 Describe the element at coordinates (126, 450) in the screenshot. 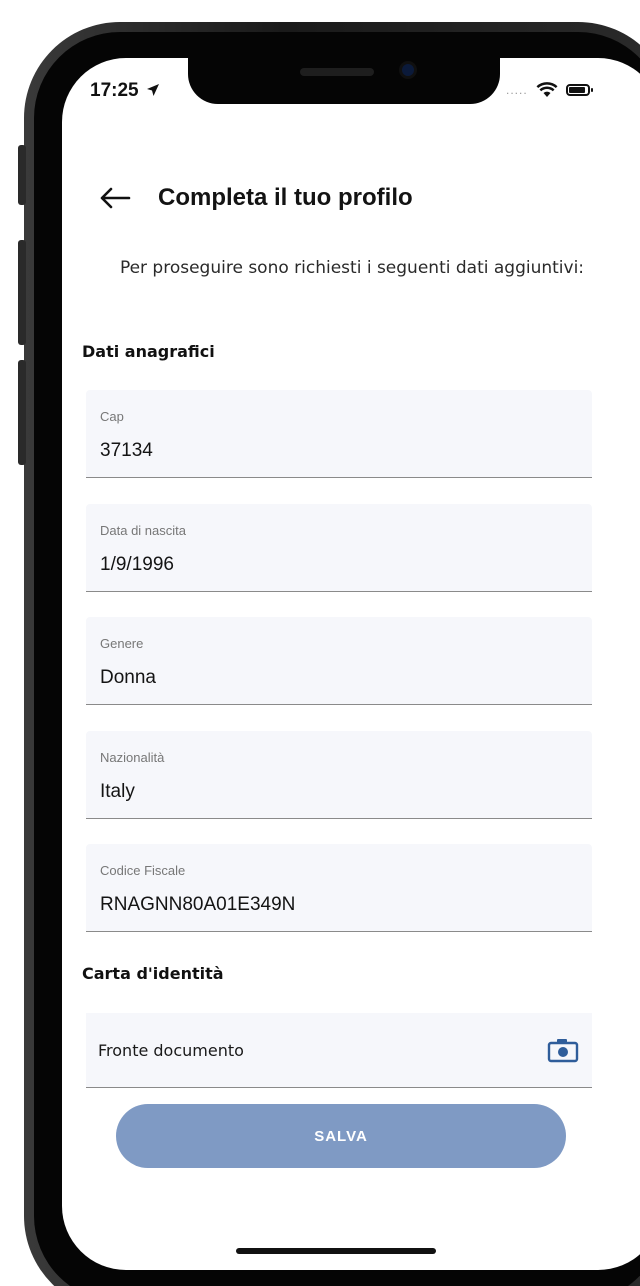

I see `cap-field-value: 37134` at that location.